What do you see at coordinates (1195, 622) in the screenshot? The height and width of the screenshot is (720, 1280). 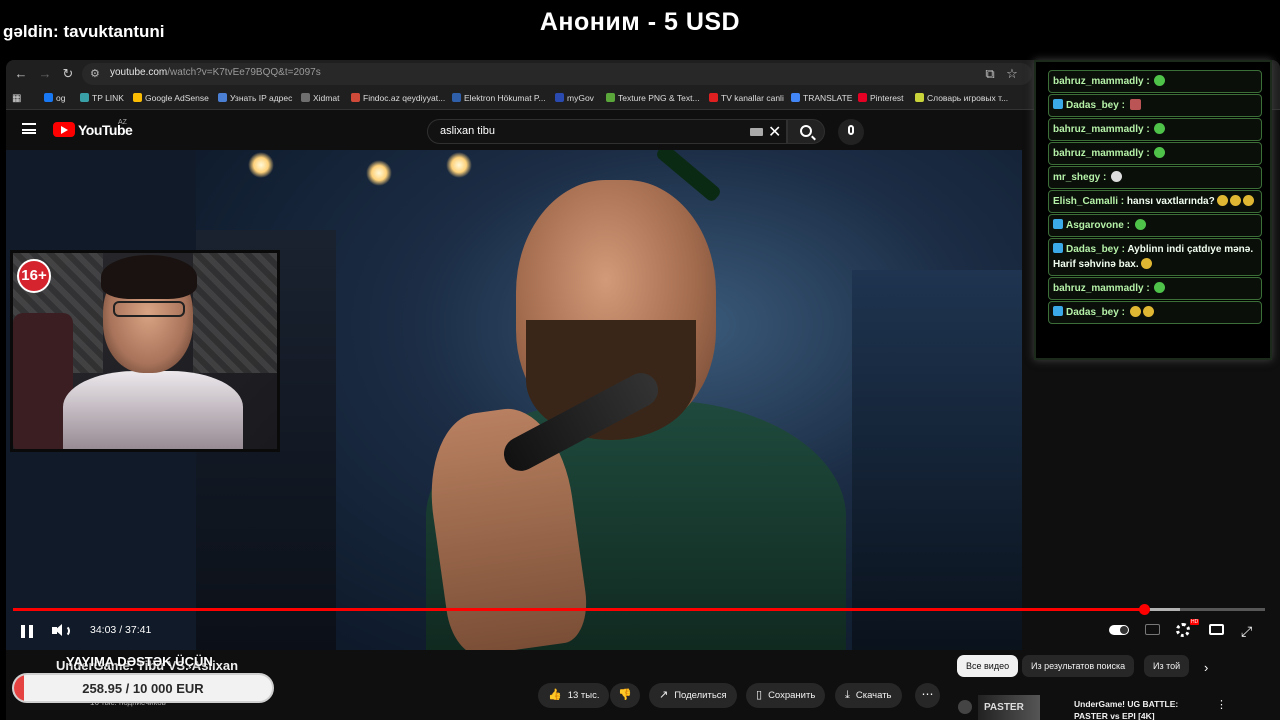 I see `hd-badge: HD` at bounding box center [1195, 622].